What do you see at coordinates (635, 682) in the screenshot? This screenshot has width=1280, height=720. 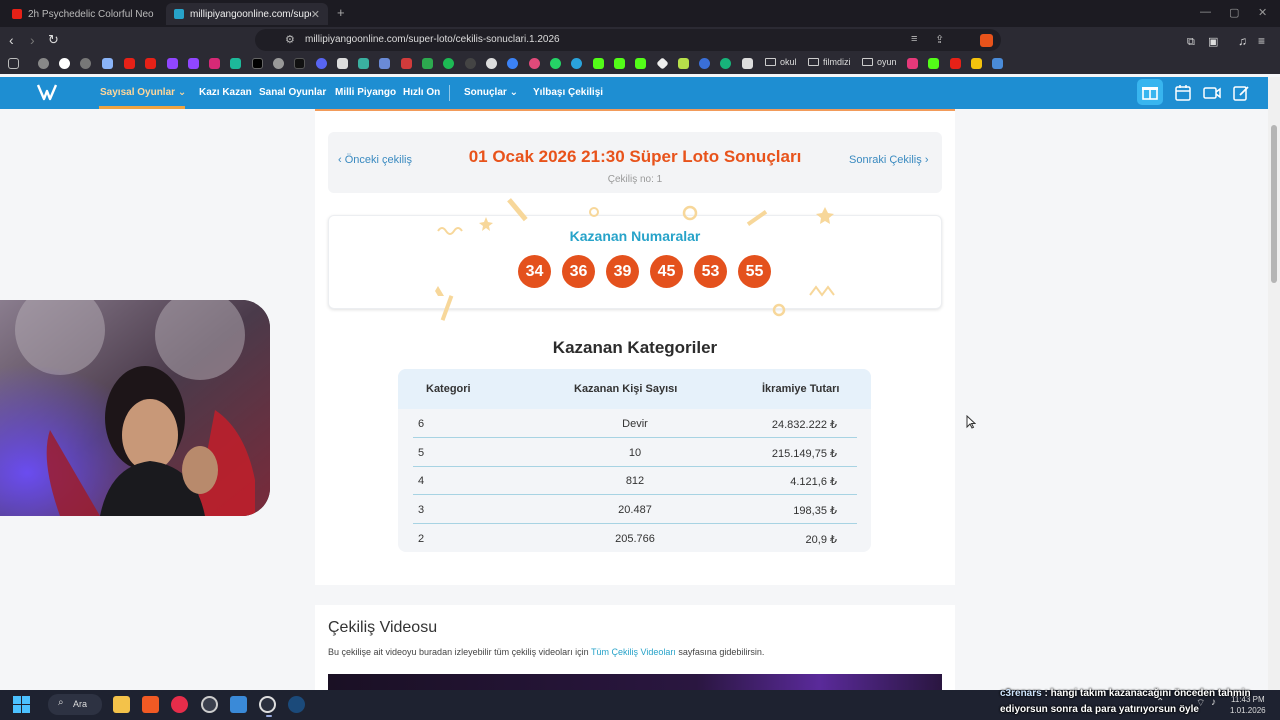 I see `video-player` at bounding box center [635, 682].